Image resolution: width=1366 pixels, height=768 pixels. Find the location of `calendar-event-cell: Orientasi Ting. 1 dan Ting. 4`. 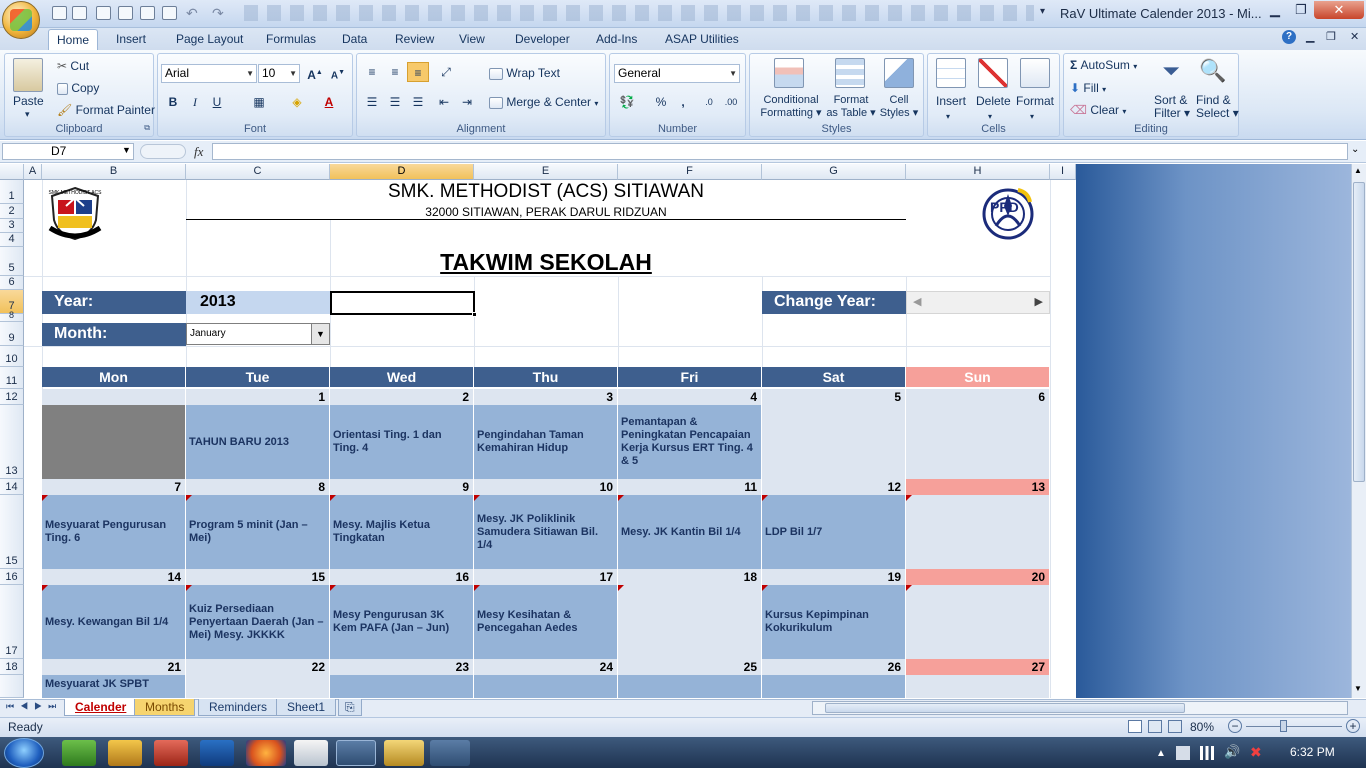

calendar-event-cell: Orientasi Ting. 1 dan Ting. 4 is located at coordinates (402, 442).